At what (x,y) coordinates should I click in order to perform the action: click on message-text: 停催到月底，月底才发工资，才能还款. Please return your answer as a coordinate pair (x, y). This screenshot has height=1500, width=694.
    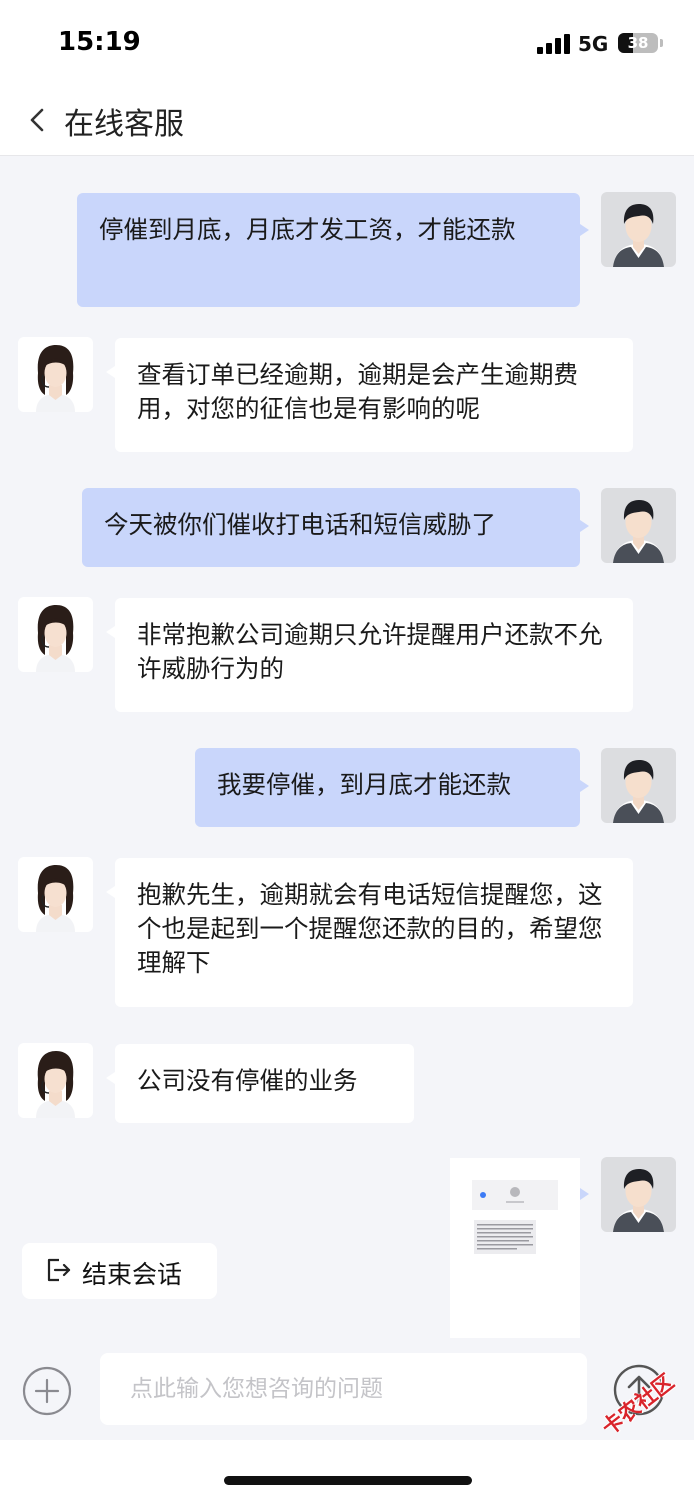
    Looking at the image, I should click on (307, 229).